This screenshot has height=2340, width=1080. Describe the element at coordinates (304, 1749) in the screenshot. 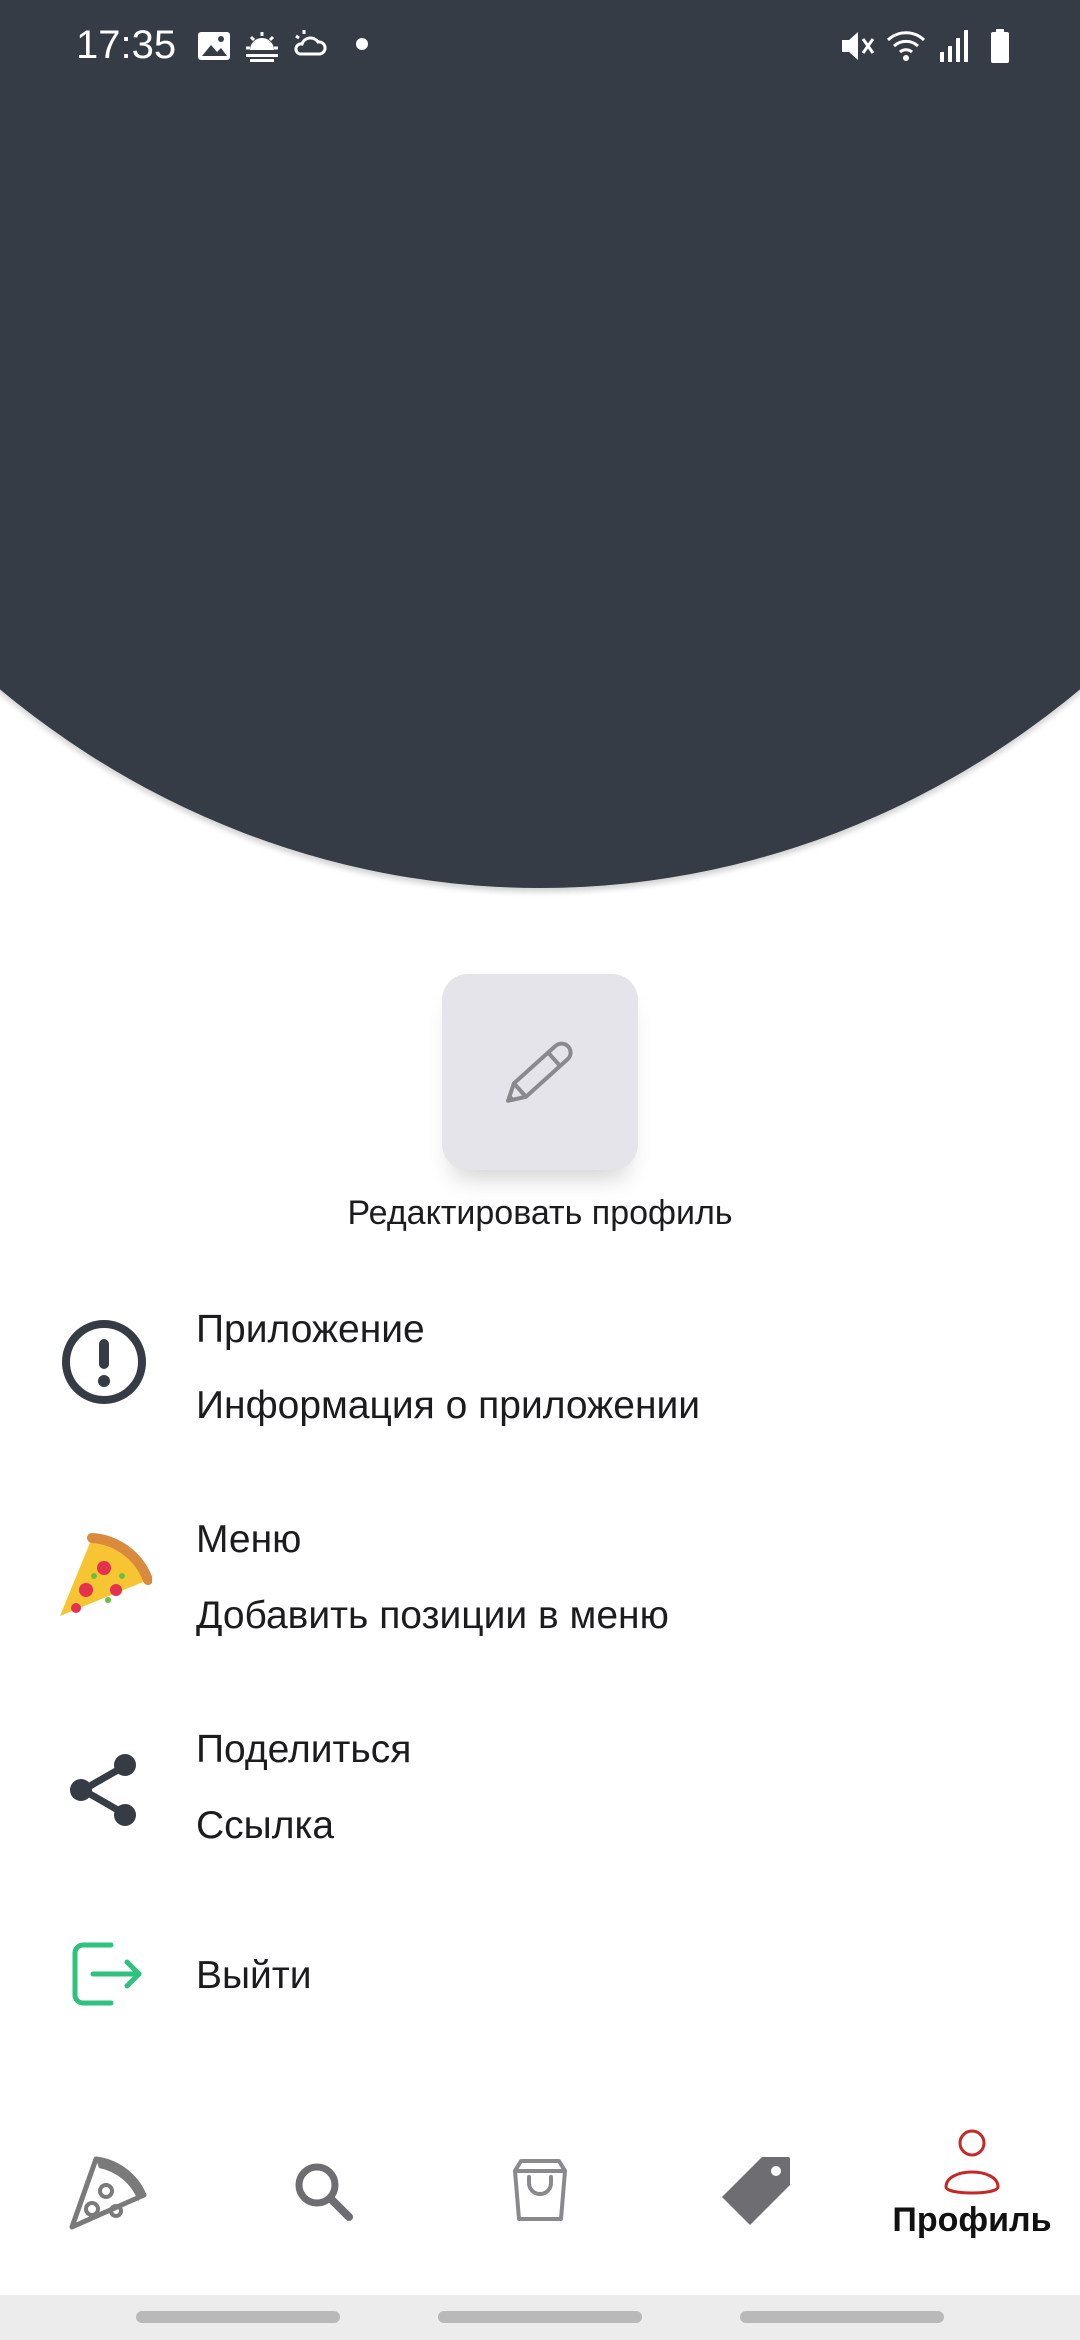

I see `menu-item-title: Поделиться` at that location.